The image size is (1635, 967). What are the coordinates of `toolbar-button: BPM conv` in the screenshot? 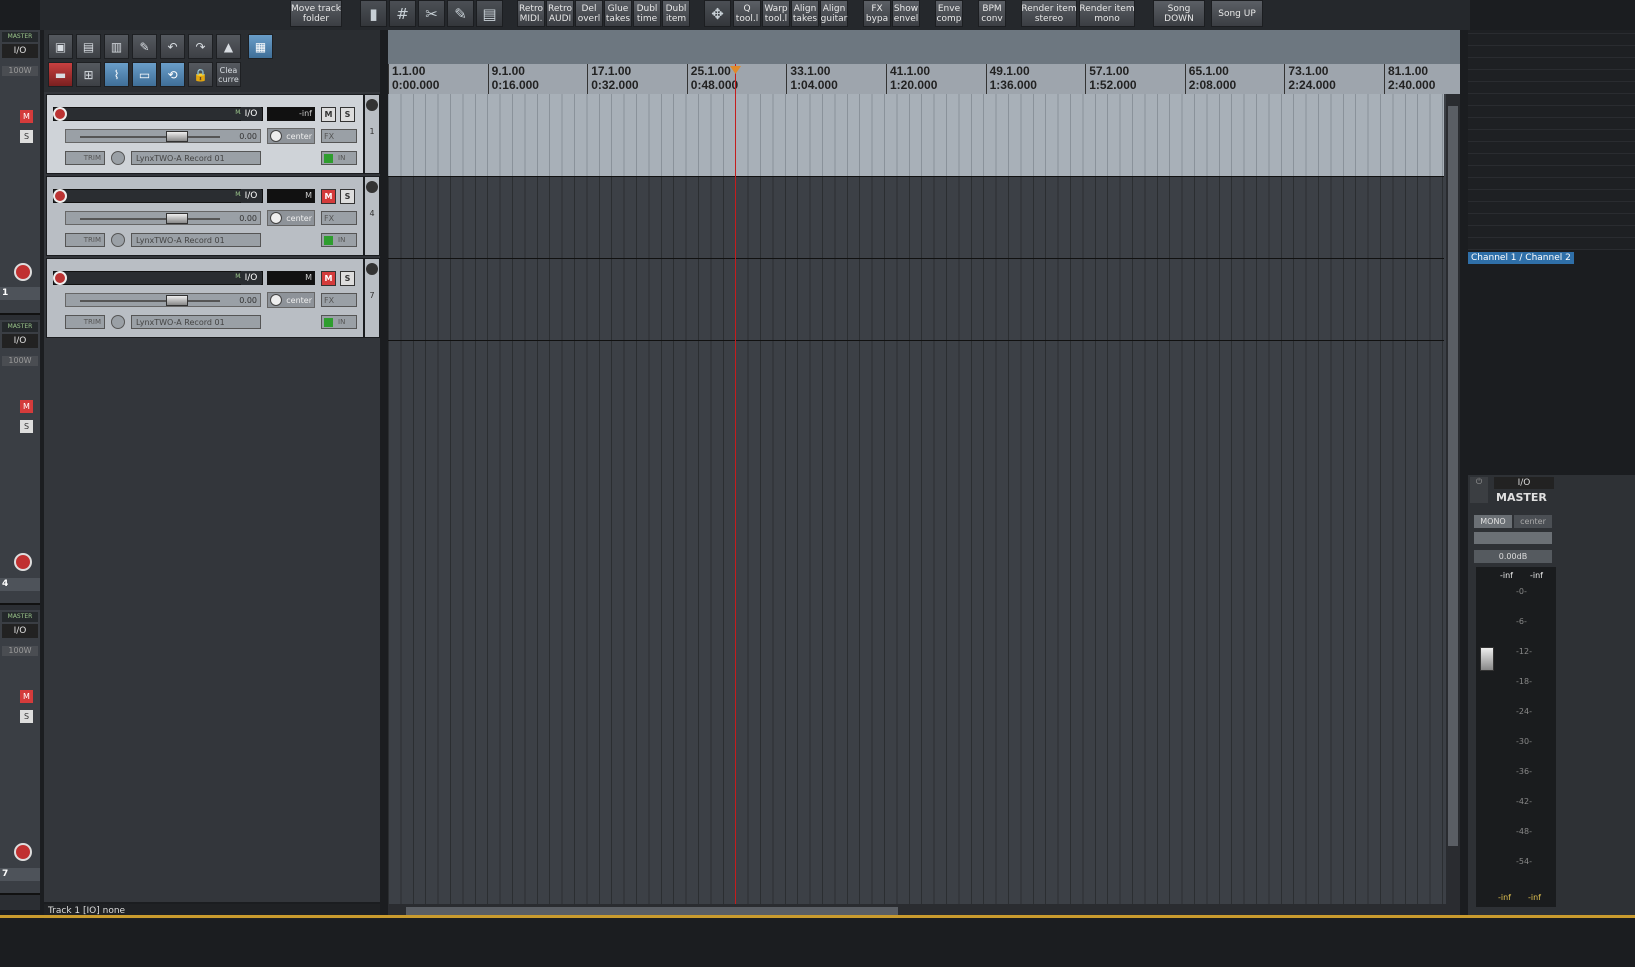 It's located at (992, 13).